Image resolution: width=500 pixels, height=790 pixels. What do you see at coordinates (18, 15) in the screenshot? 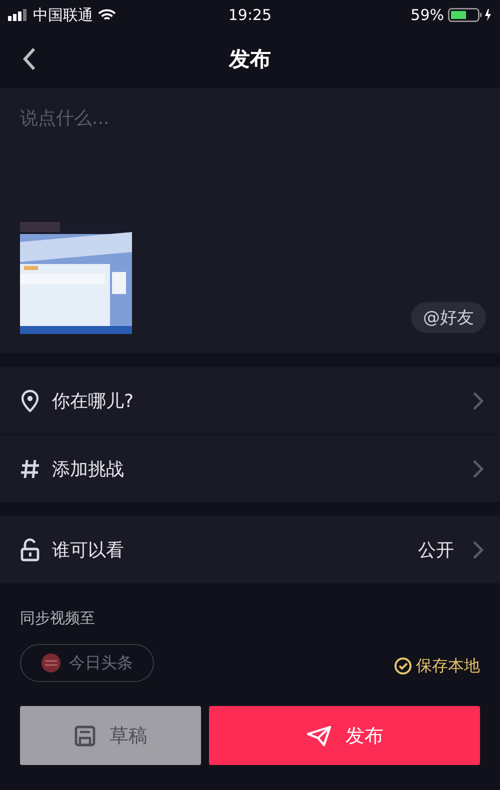
I see `signal-icon` at bounding box center [18, 15].